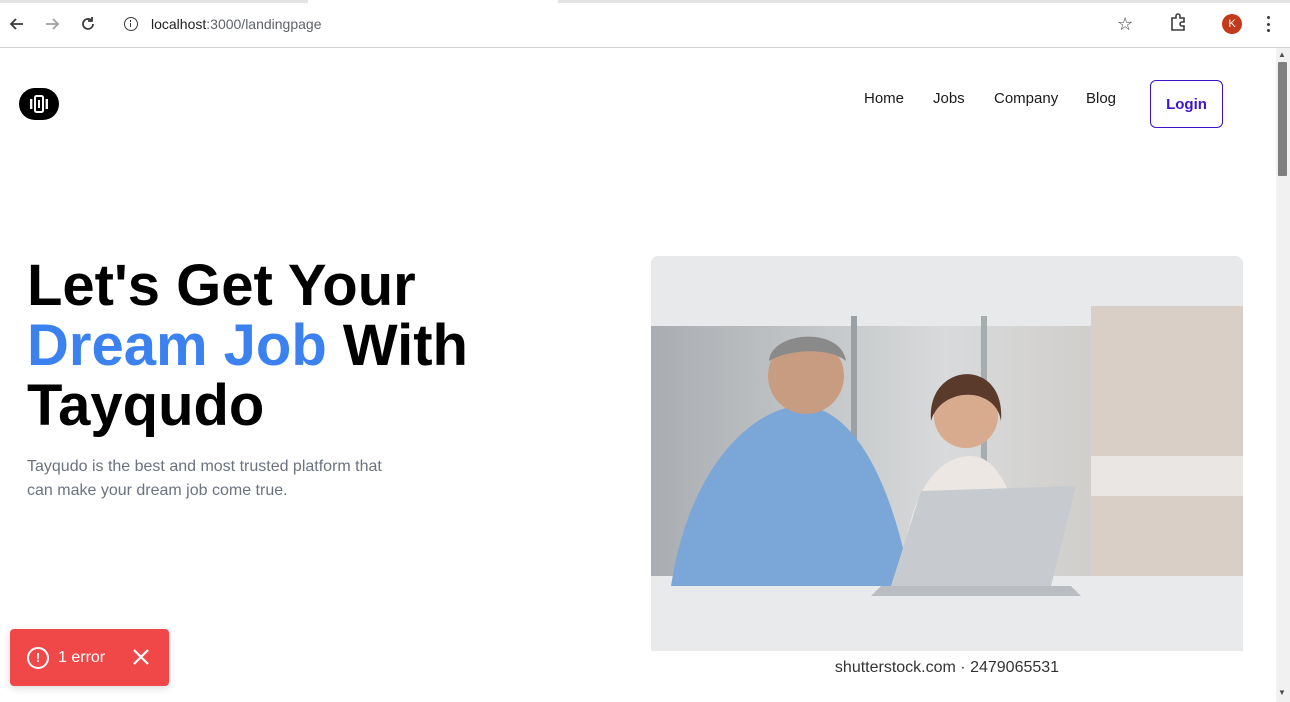 This screenshot has width=1290, height=702. What do you see at coordinates (1282, 119) in the screenshot?
I see `scrollbar-thumb` at bounding box center [1282, 119].